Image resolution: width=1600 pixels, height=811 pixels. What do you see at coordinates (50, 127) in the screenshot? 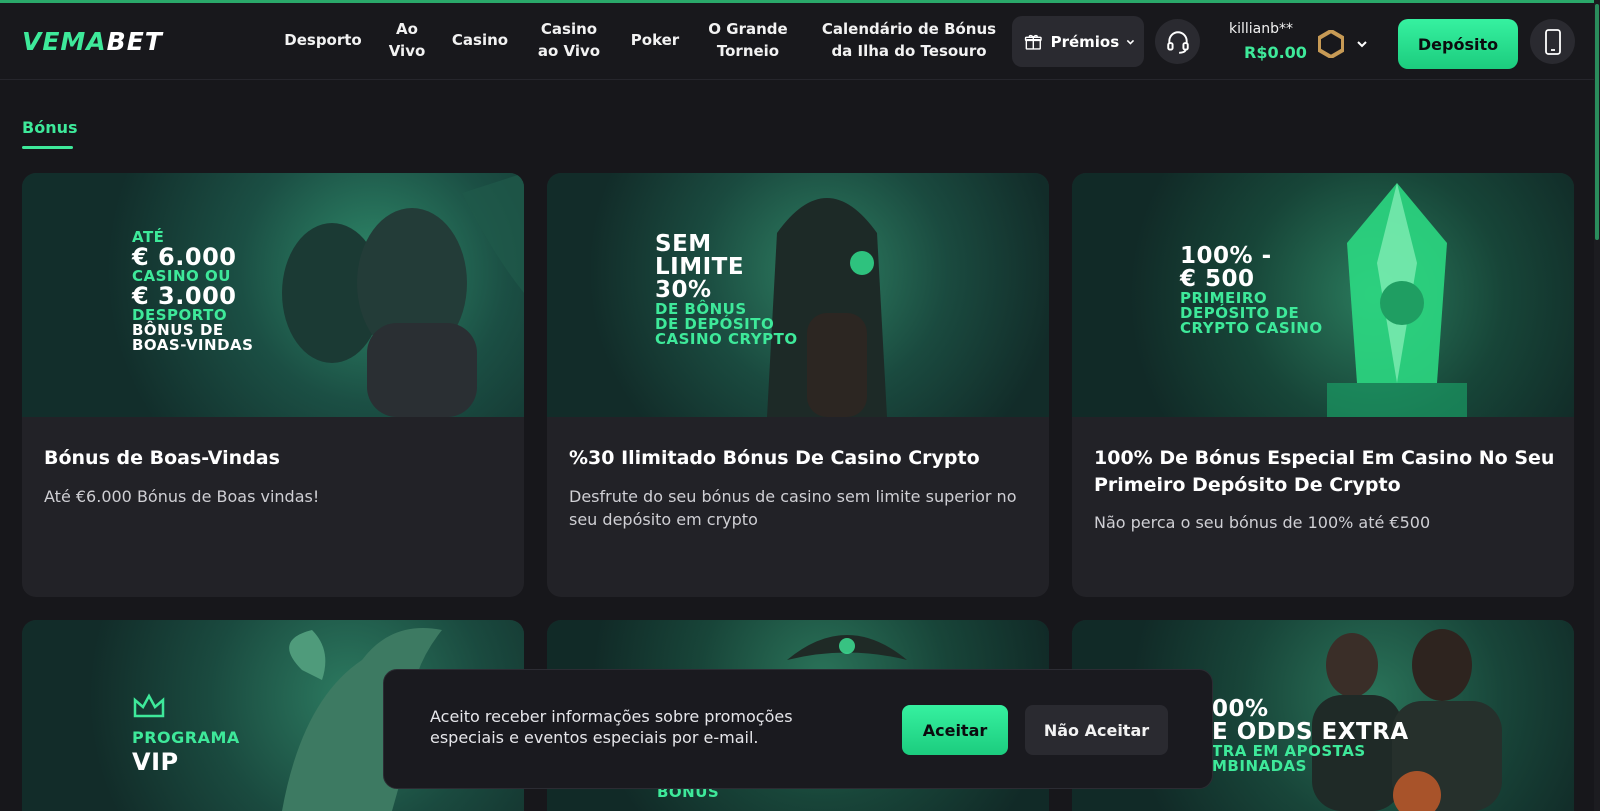
I see `tab-bonus: Bónus` at bounding box center [50, 127].